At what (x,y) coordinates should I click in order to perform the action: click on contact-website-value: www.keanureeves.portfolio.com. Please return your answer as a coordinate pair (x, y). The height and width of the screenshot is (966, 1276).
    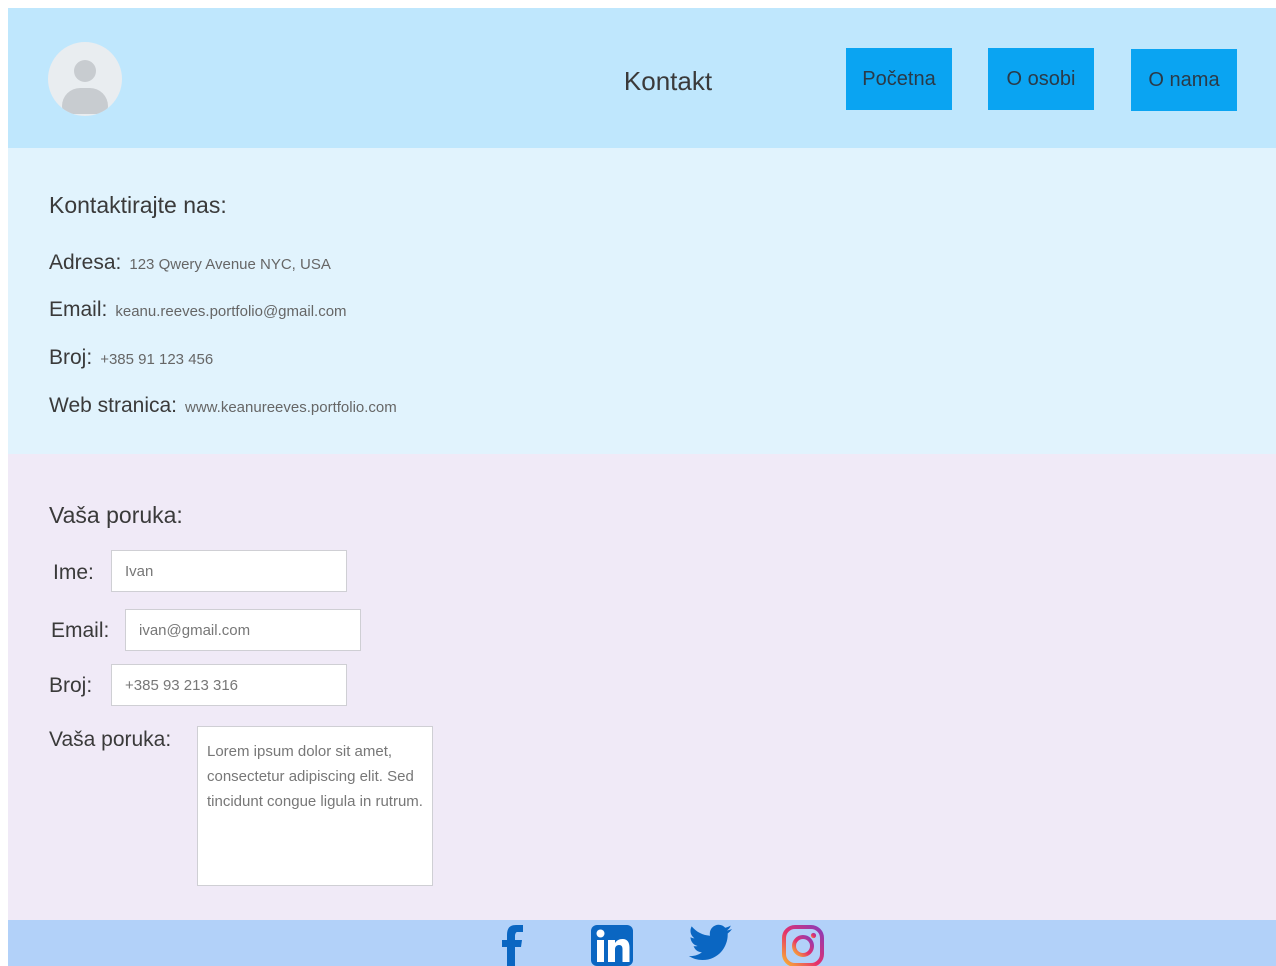
    Looking at the image, I should click on (291, 407).